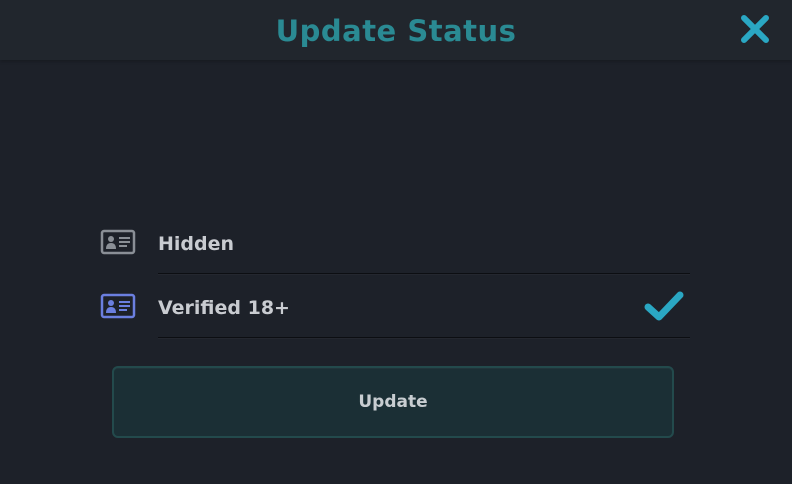  I want to click on update-button: Update, so click(393, 402).